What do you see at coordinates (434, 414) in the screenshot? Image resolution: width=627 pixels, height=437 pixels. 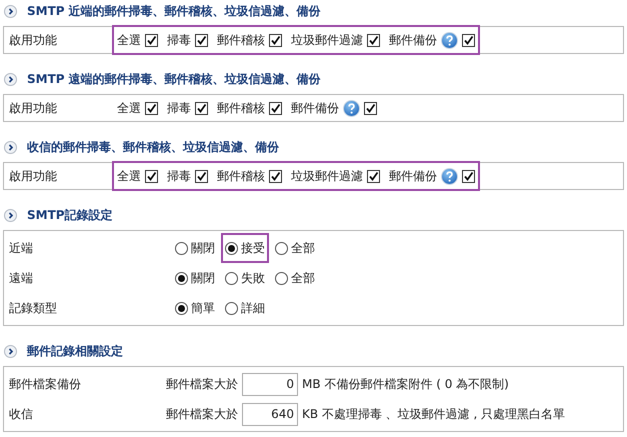 I see `field-suffix: KB 不處理掃毒 、垃圾郵件過濾 , 只處理黑白名單` at bounding box center [434, 414].